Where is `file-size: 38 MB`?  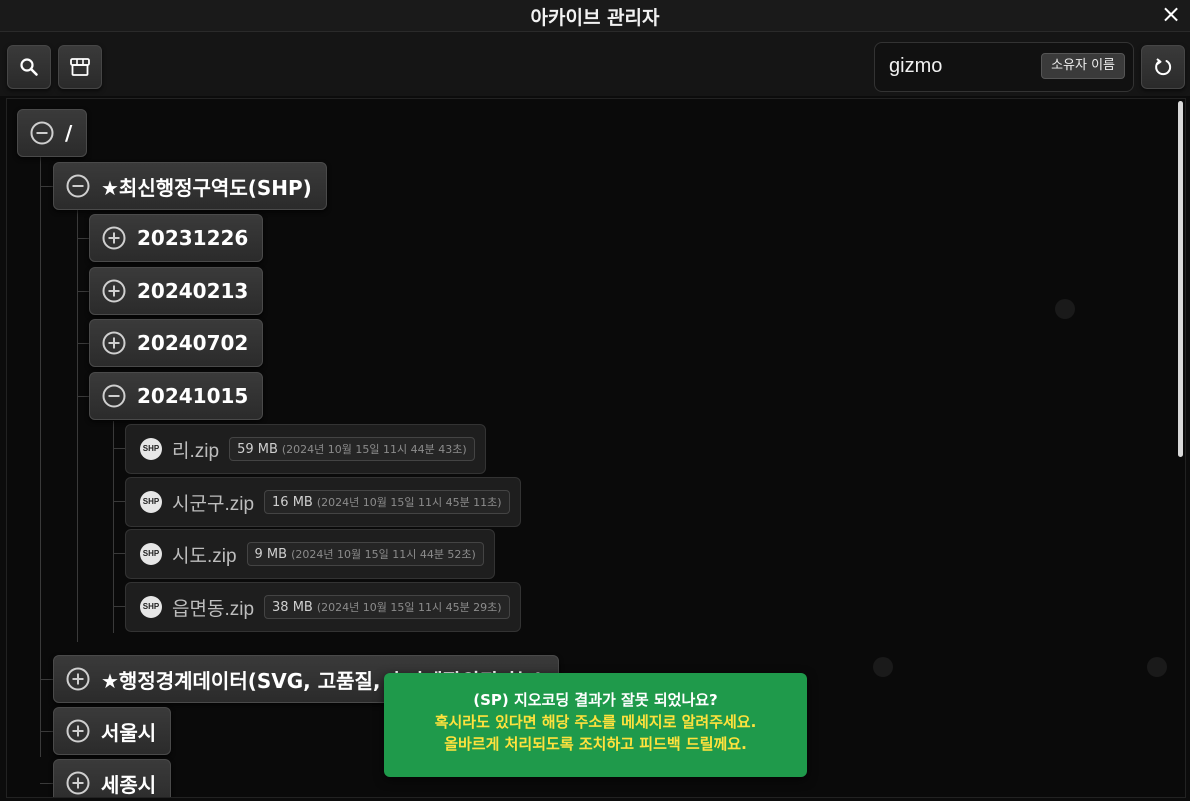
file-size: 38 MB is located at coordinates (292, 607).